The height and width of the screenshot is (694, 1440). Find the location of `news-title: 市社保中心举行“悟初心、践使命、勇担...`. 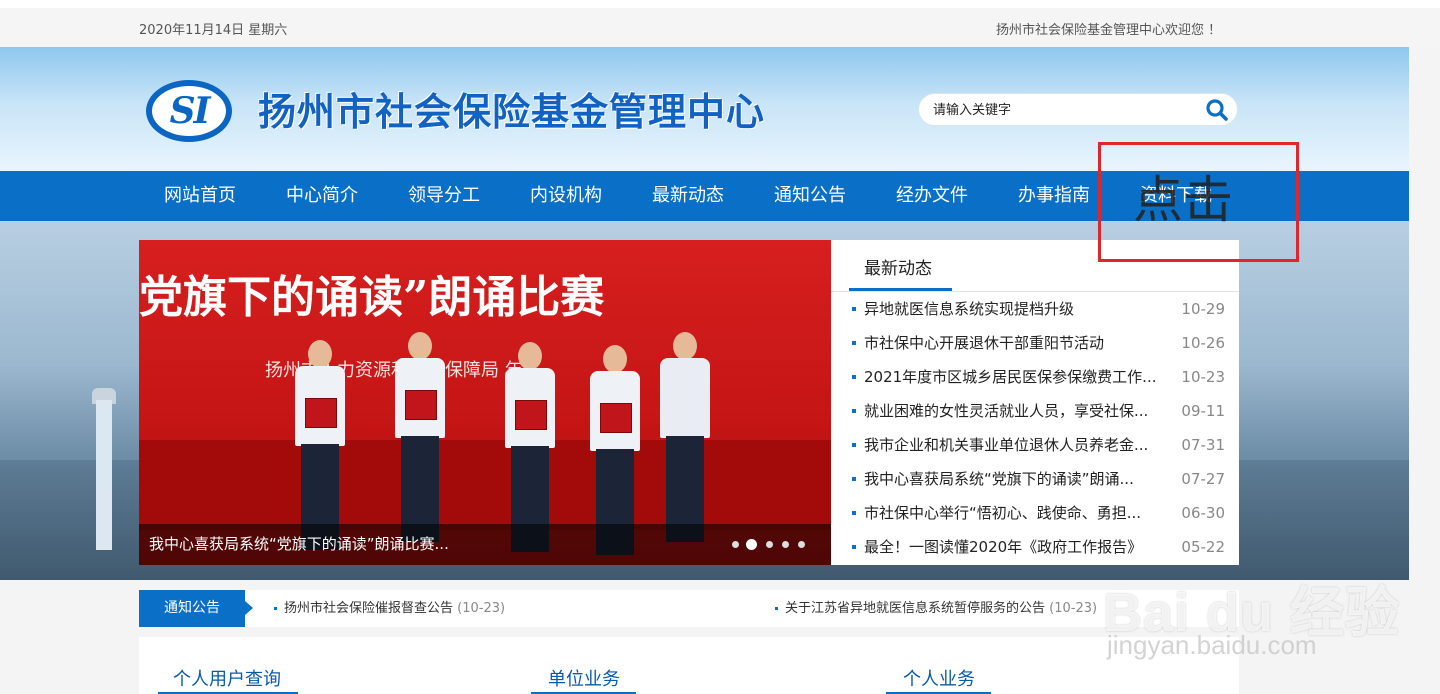

news-title: 市社保中心举行“悟初心、践使命、勇担... is located at coordinates (1017, 513).